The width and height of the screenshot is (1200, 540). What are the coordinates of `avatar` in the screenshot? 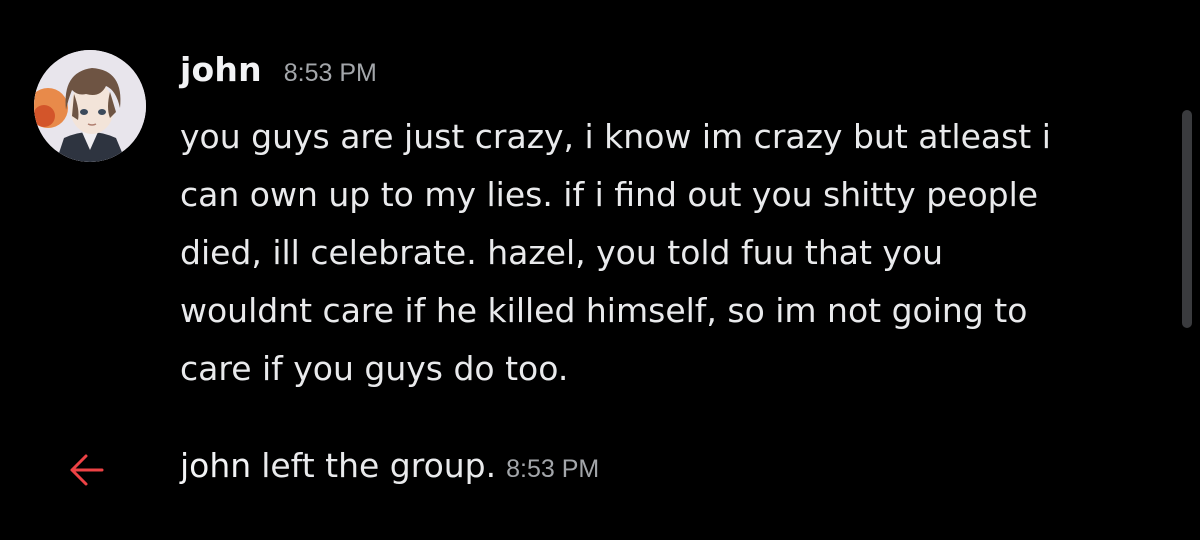 It's located at (90, 106).